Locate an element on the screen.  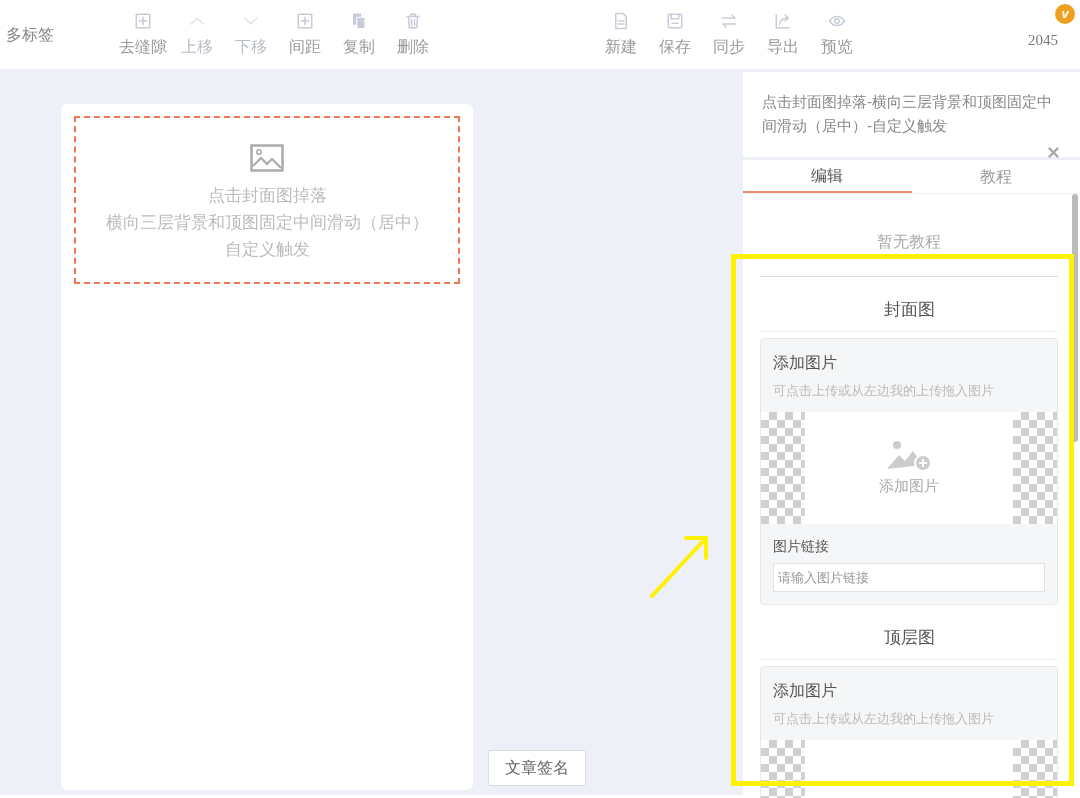
upload-label: 添加图片 is located at coordinates (909, 485).